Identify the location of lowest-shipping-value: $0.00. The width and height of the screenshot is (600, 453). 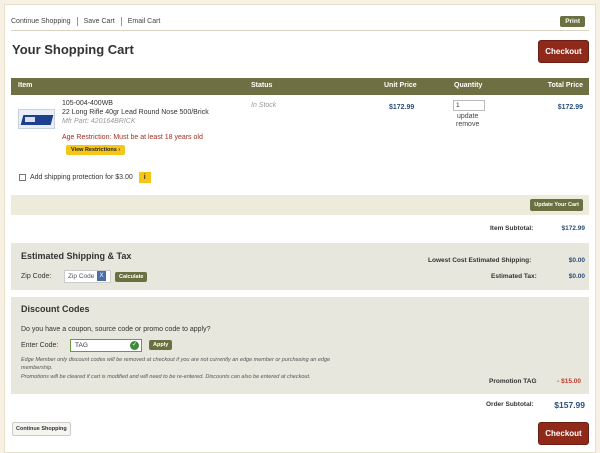
(576, 260).